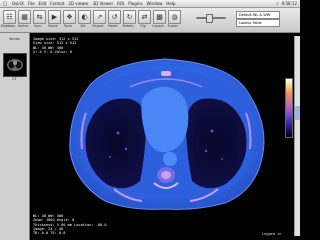 The width and height of the screenshot is (320, 240). I want to click on scroll-thumb, so click(297, 113).